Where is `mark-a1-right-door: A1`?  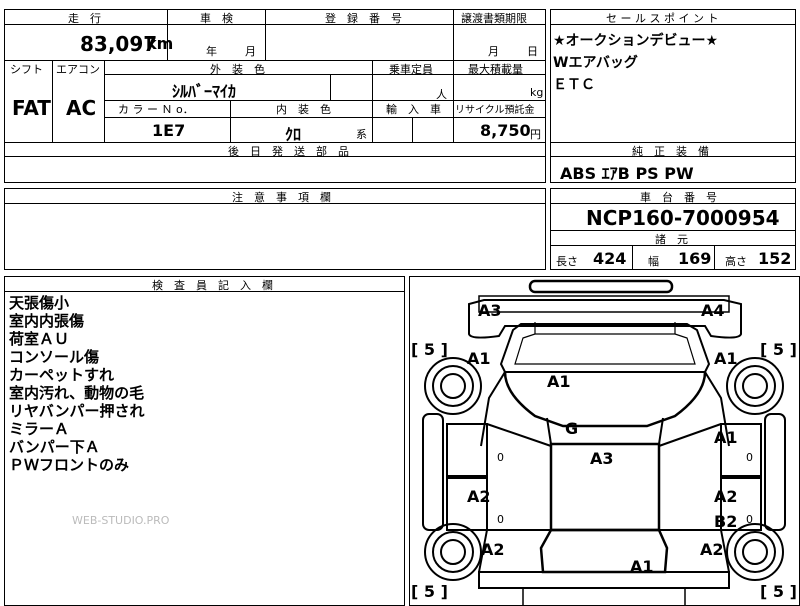 mark-a1-right-door: A1 is located at coordinates (726, 437).